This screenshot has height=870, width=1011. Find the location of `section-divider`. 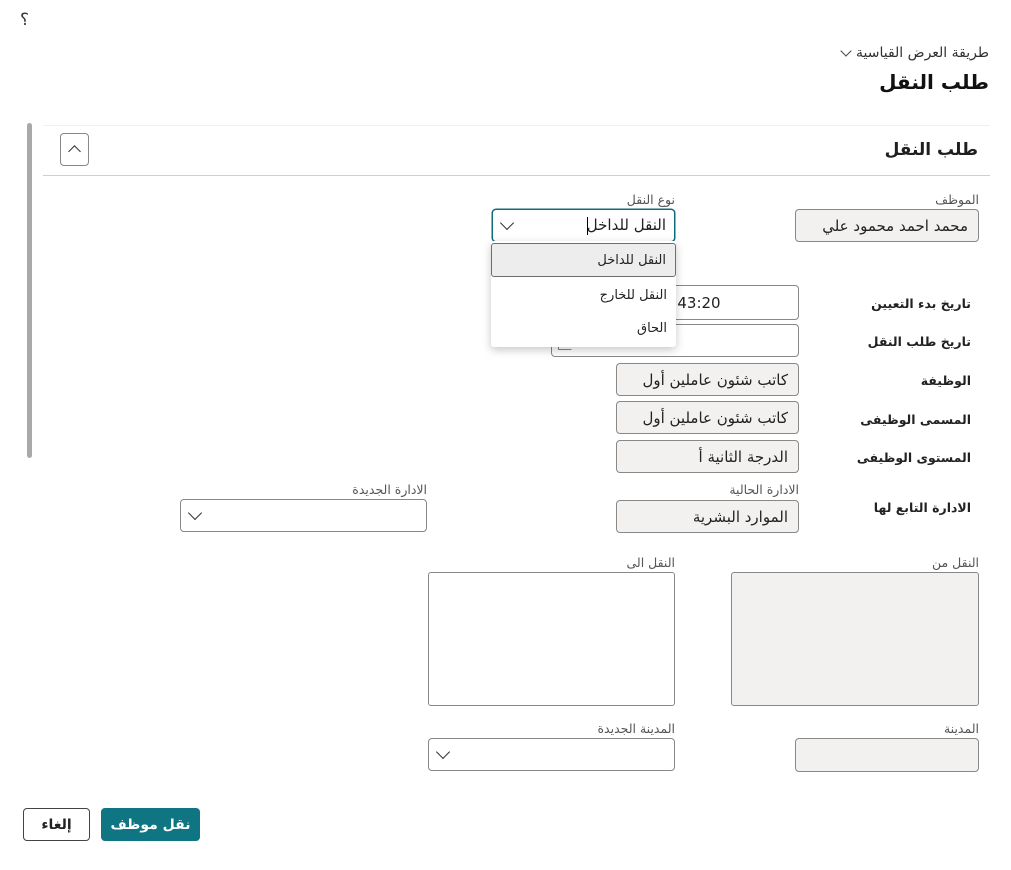

section-divider is located at coordinates (516, 175).